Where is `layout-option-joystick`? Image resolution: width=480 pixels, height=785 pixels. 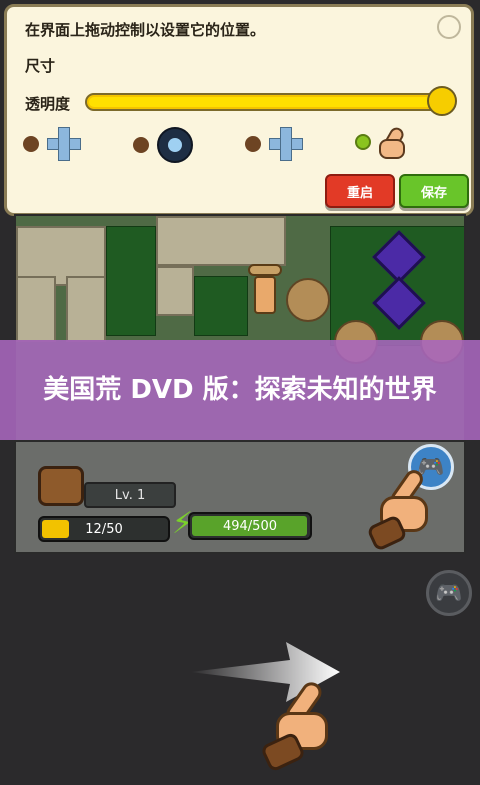 layout-option-joystick is located at coordinates (163, 145).